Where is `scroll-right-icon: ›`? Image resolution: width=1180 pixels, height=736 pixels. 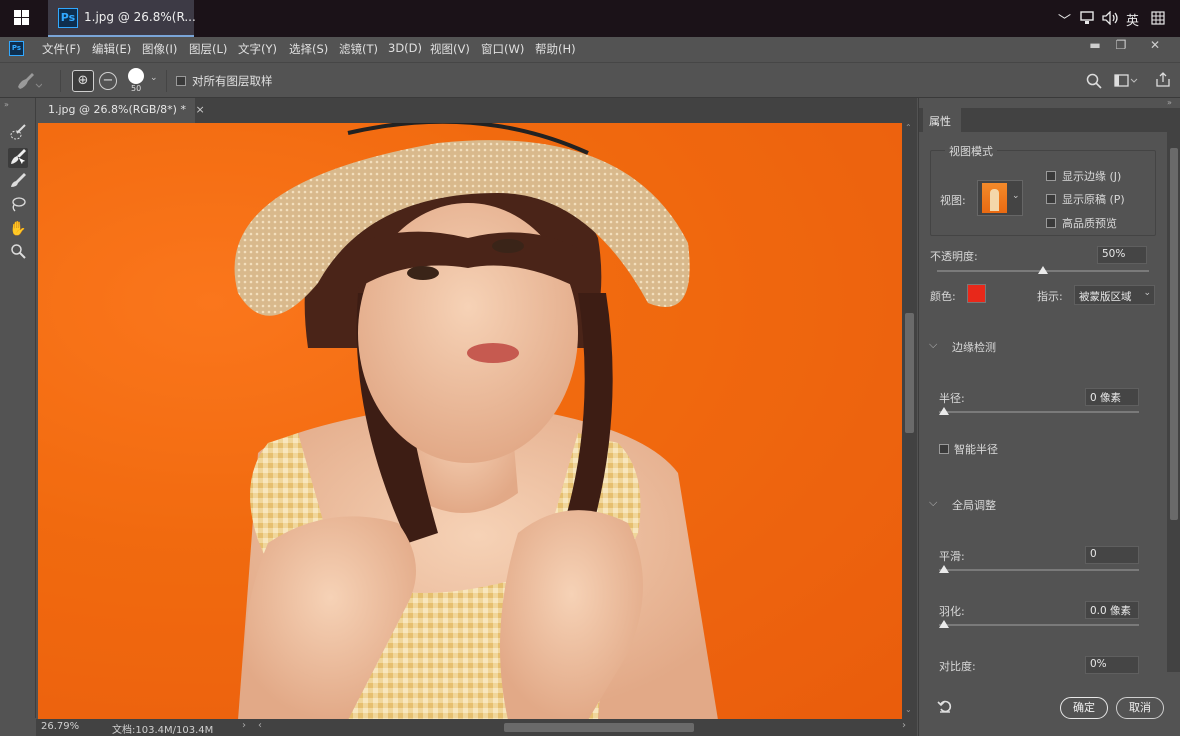 scroll-right-icon: › is located at coordinates (904, 725).